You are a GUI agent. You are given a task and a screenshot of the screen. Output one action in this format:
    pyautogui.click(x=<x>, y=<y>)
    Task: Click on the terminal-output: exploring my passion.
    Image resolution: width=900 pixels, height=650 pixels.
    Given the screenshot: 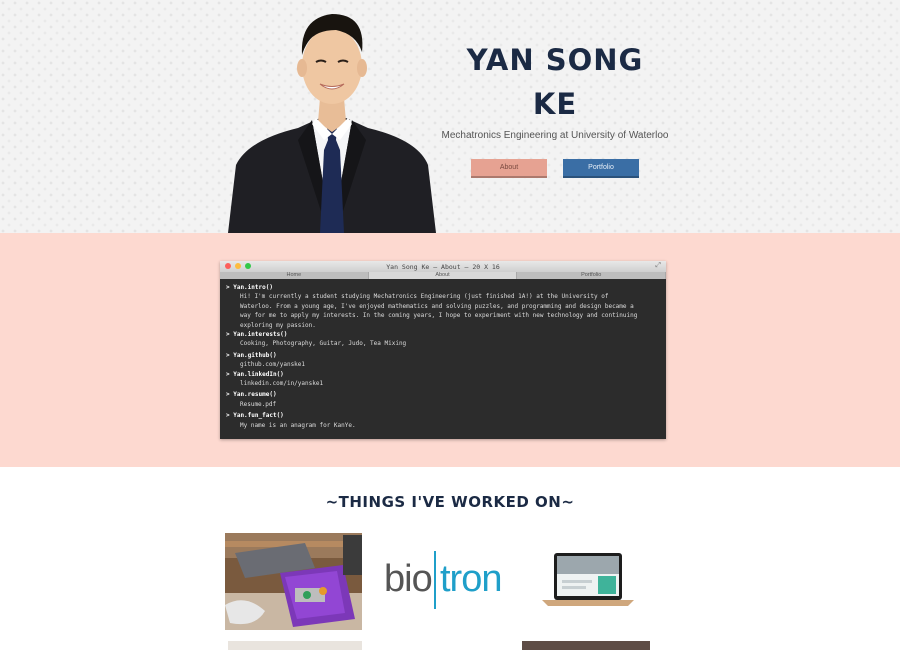 What is the action you would take?
    pyautogui.click(x=278, y=325)
    